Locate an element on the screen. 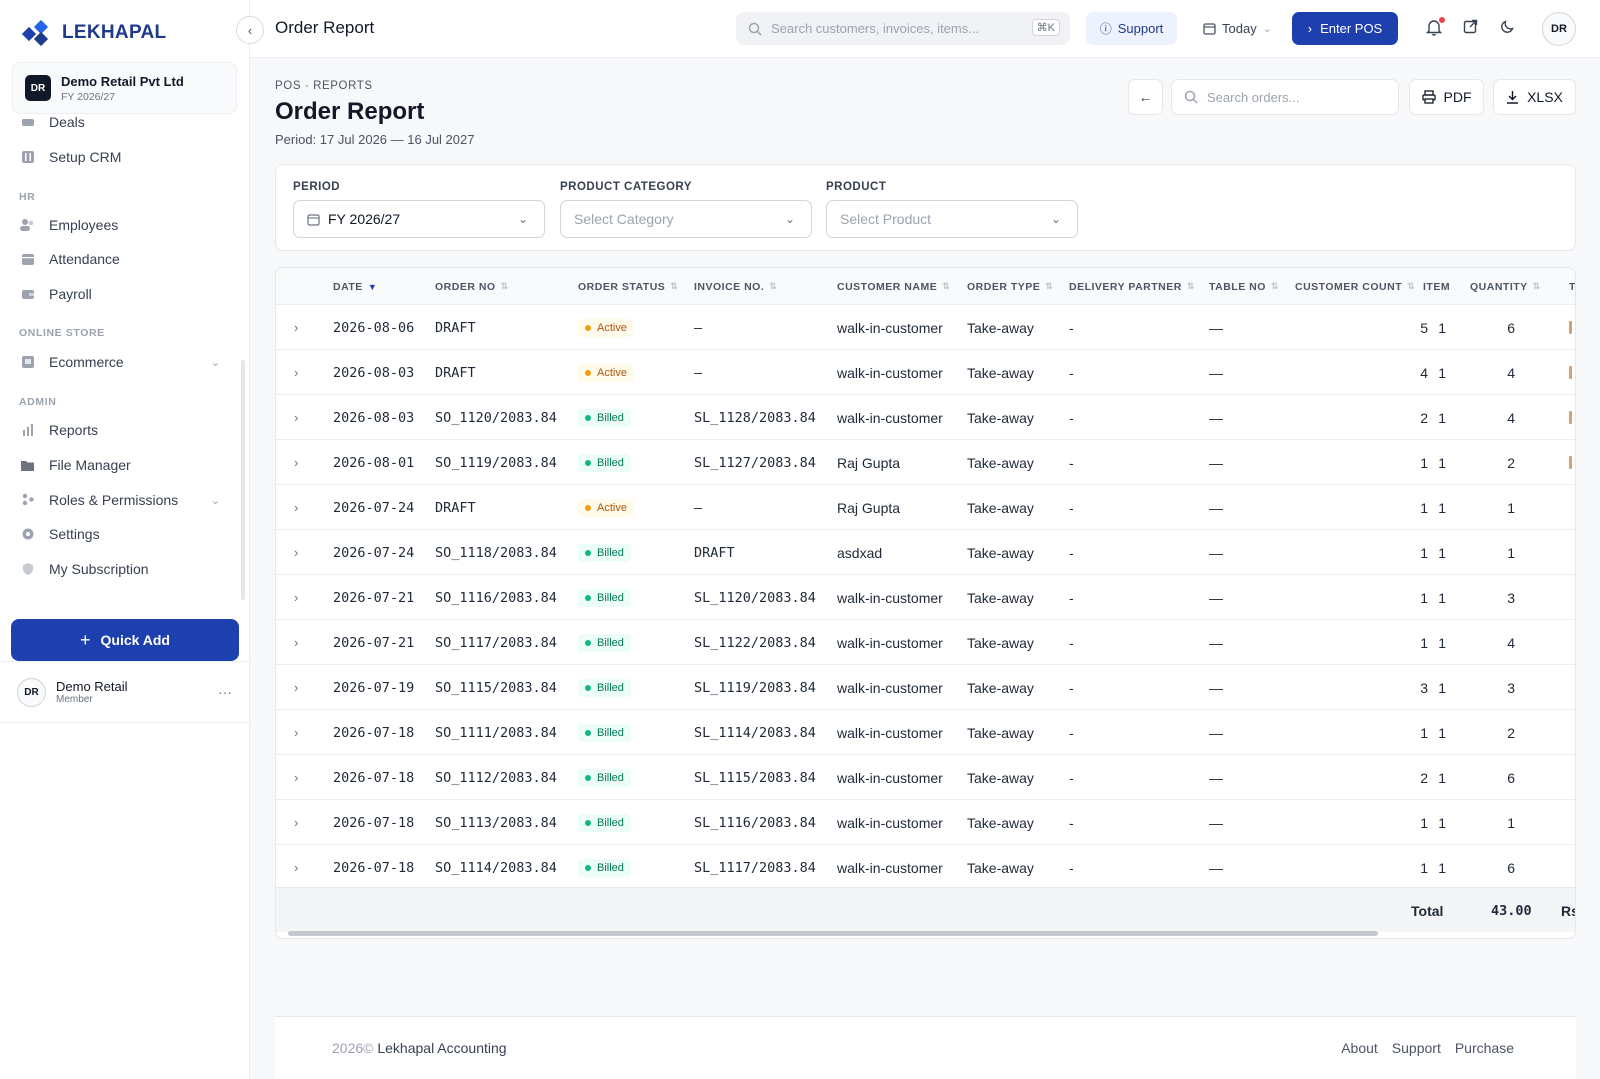  table-total-row: Total 43.00 Rs is located at coordinates (925, 909).